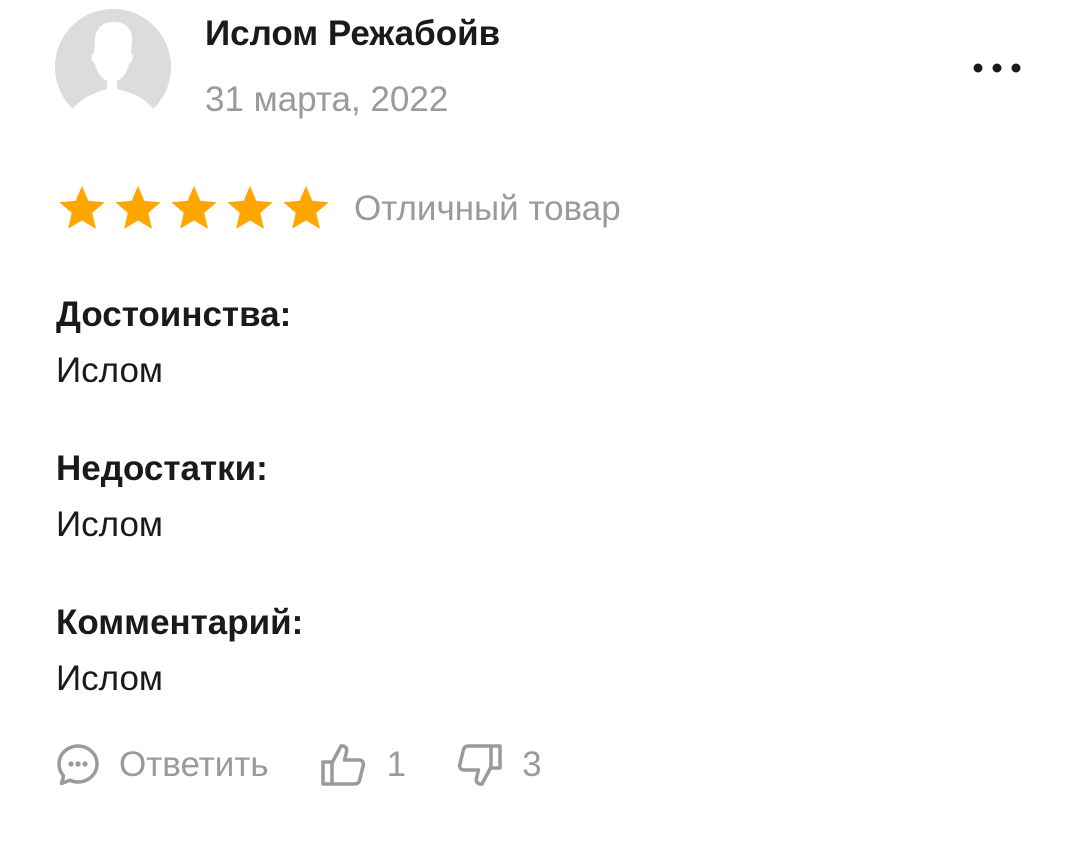  Describe the element at coordinates (173, 343) in the screenshot. I see `pros-section: Достоинства: Ислом` at that location.